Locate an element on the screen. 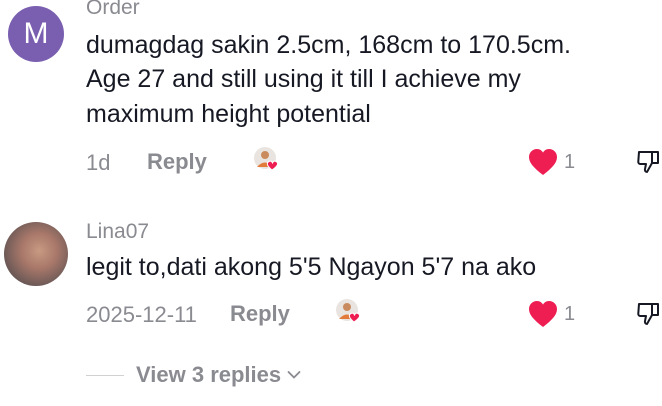  divider is located at coordinates (105, 375).